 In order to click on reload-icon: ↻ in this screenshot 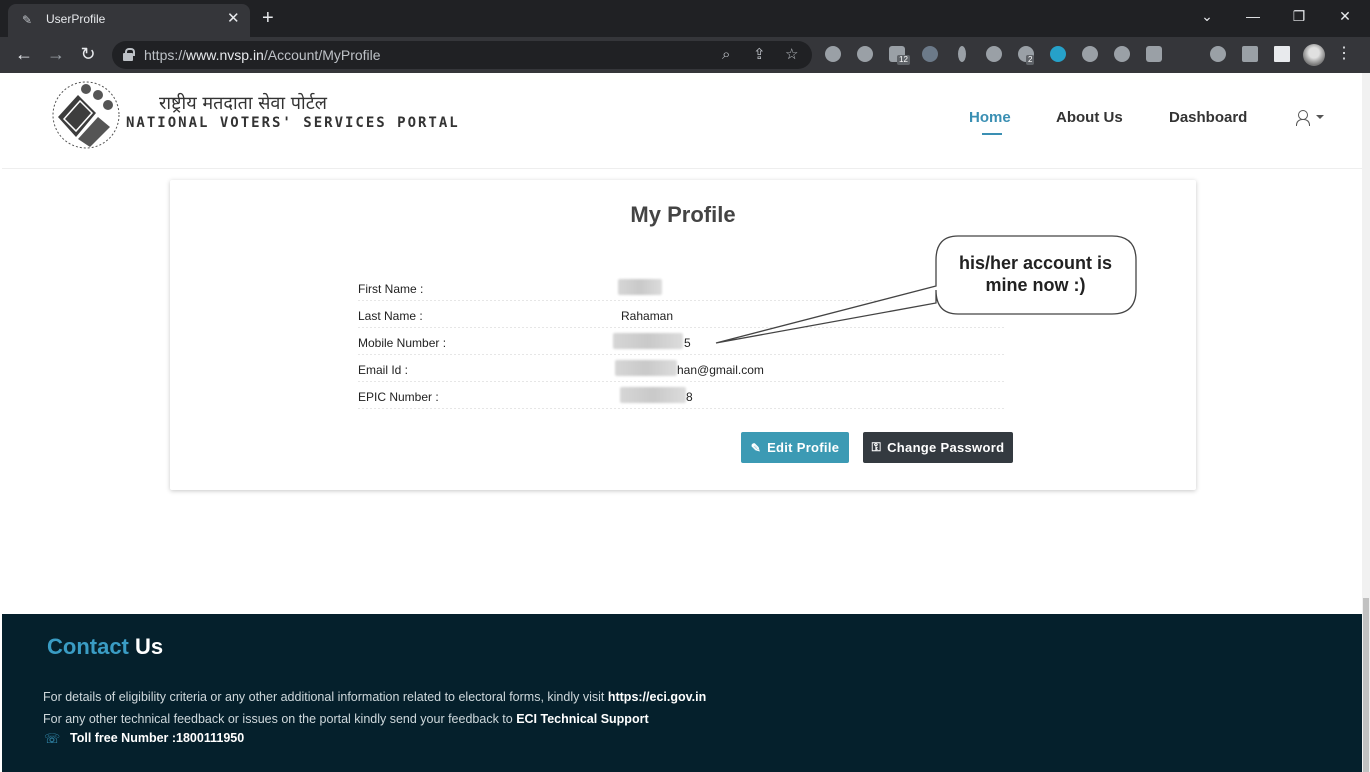, I will do `click(88, 54)`.